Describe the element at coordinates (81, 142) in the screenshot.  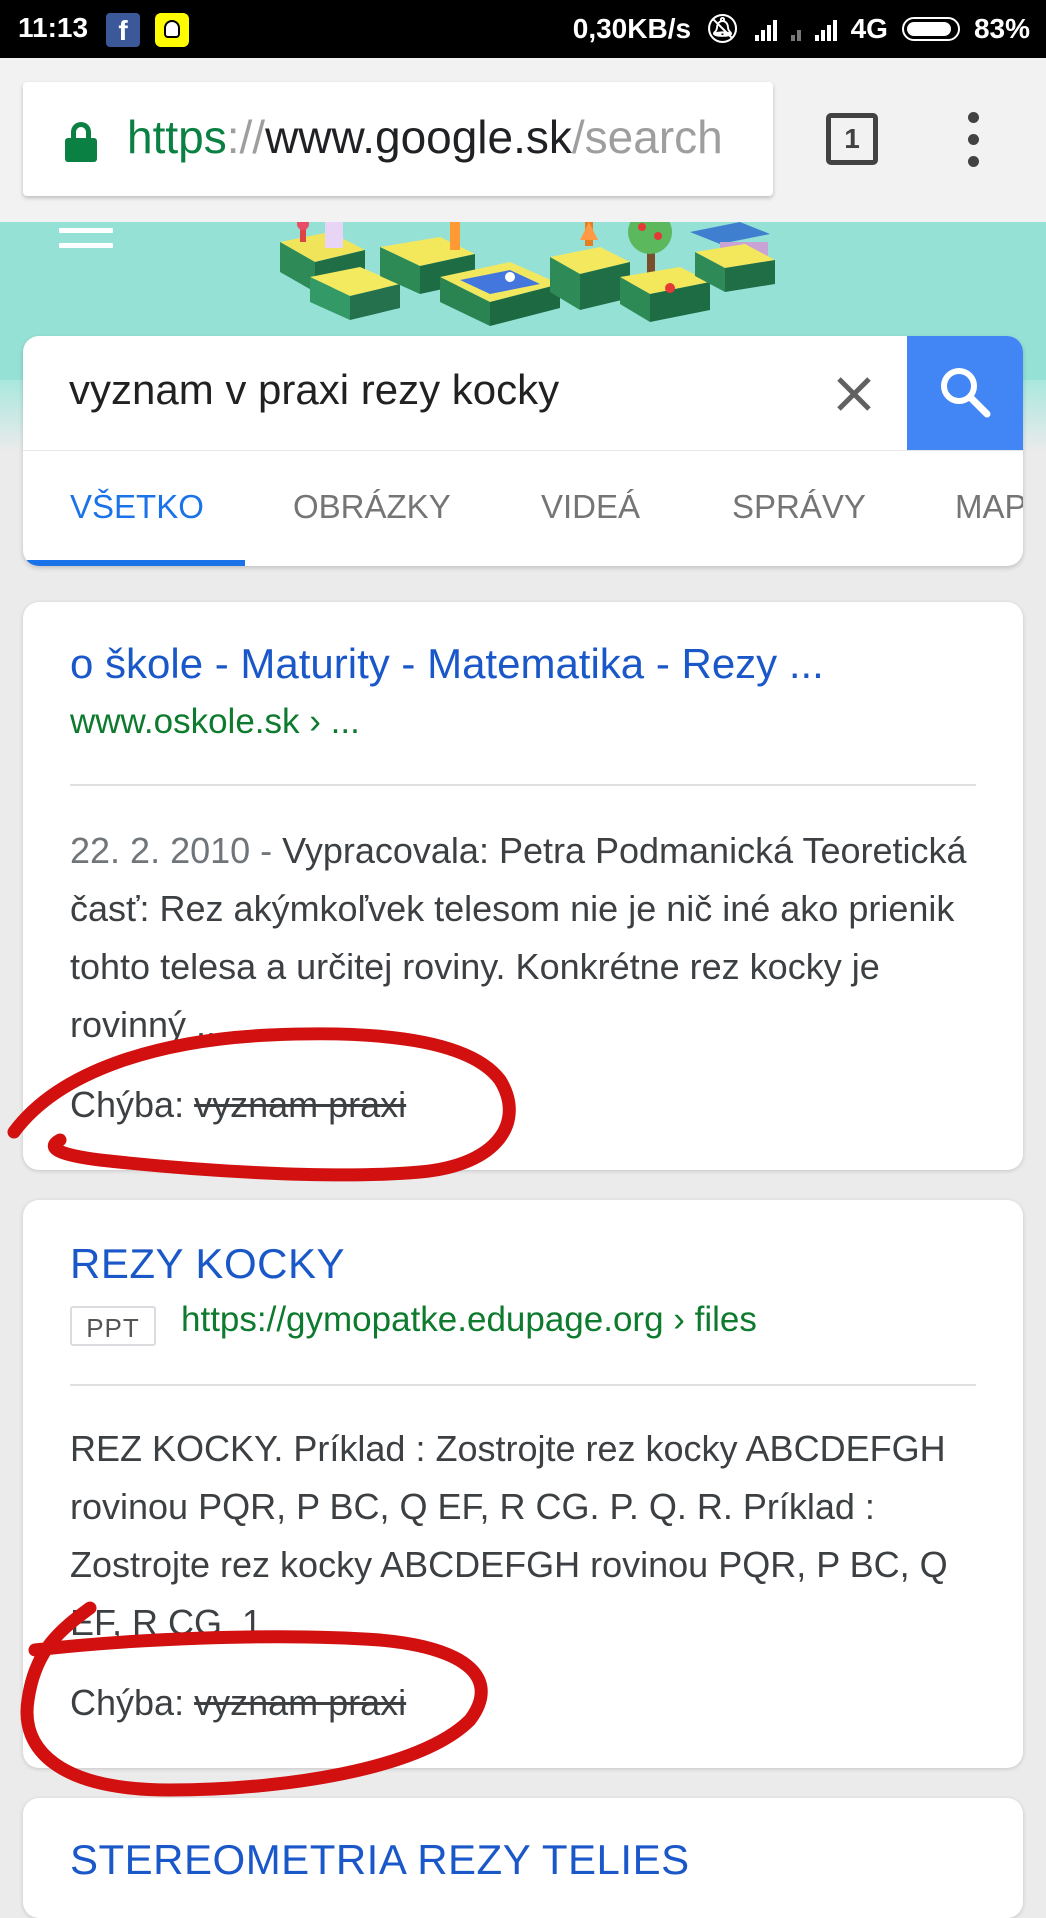
I see `lock-icon` at that location.